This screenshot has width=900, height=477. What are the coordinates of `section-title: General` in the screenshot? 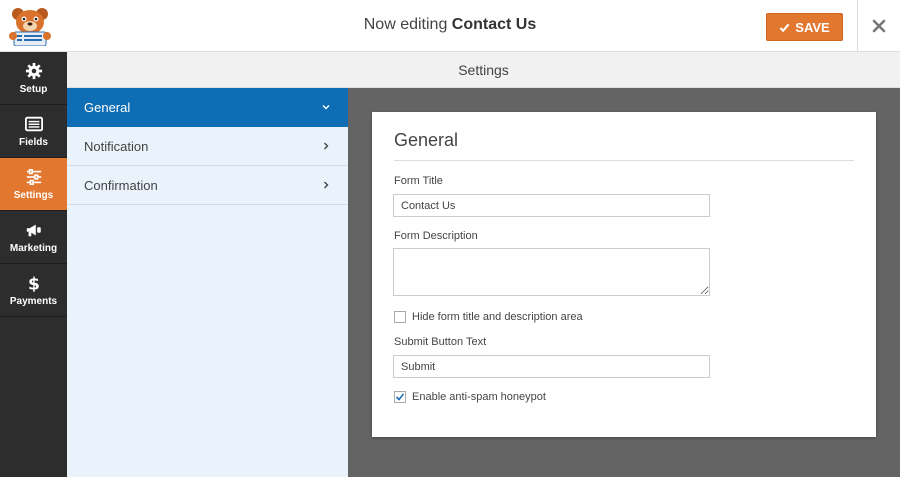 It's located at (426, 140).